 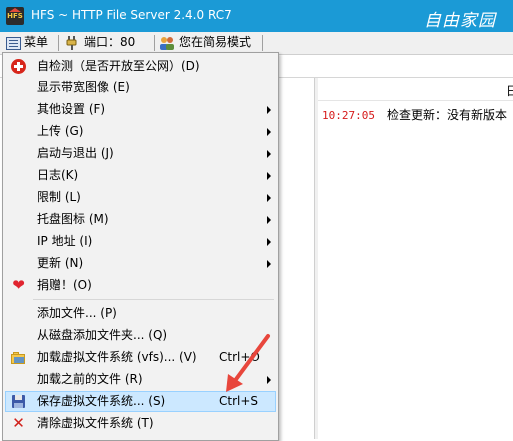 What do you see at coordinates (248, 363) in the screenshot?
I see `annotation-arrow-icon` at bounding box center [248, 363].